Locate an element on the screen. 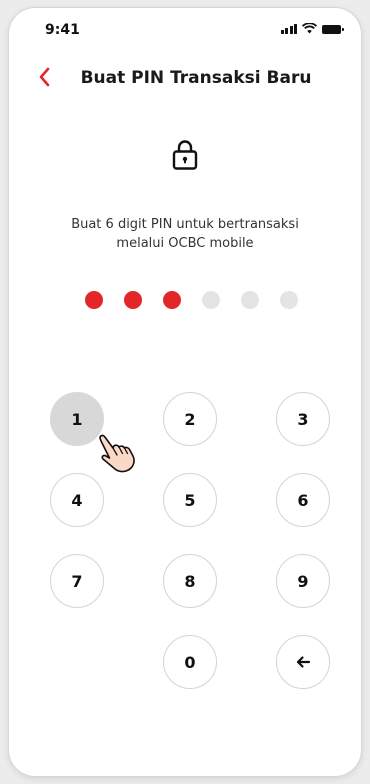 The image size is (370, 784). header: Buat PIN Transaksi Baru is located at coordinates (185, 78).